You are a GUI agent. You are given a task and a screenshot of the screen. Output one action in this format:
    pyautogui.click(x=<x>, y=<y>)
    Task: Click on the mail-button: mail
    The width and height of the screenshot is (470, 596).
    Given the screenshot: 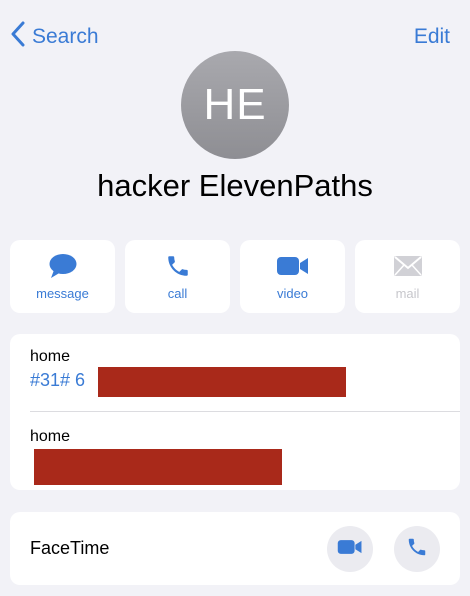 What is the action you would take?
    pyautogui.click(x=407, y=276)
    